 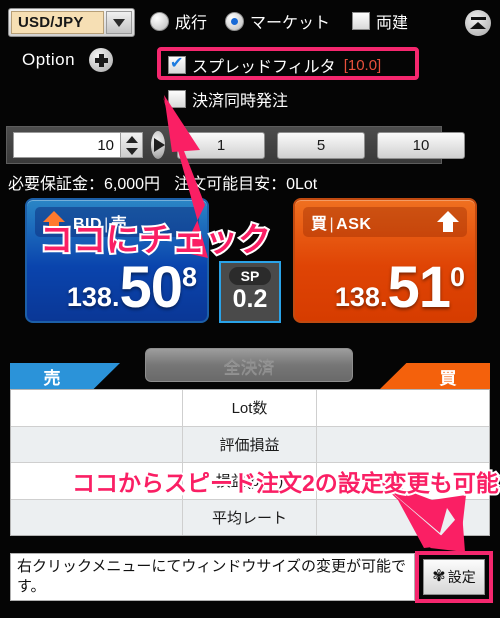 I want to click on quantity-stepper: 10, so click(x=78, y=145).